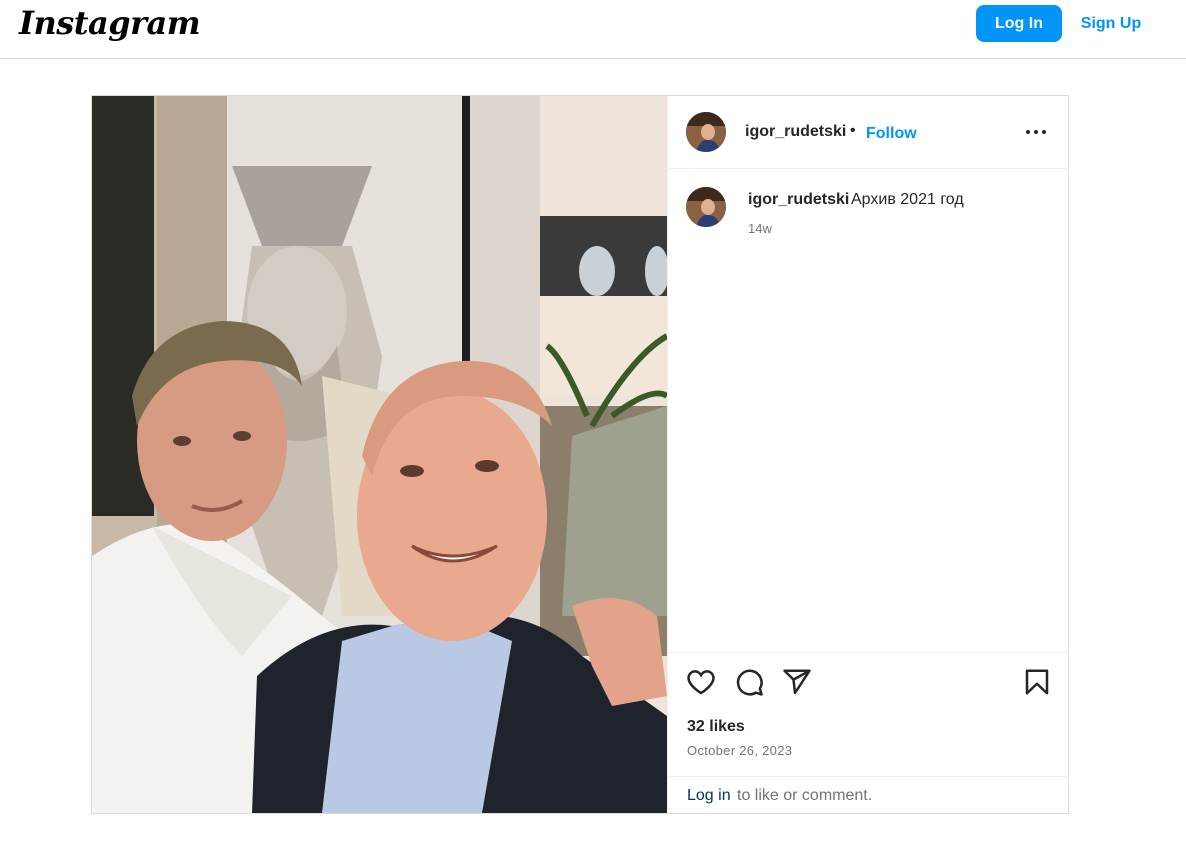 This screenshot has height=845, width=1186. Describe the element at coordinates (739, 750) in the screenshot. I see `post-date: October 26, 2023` at that location.